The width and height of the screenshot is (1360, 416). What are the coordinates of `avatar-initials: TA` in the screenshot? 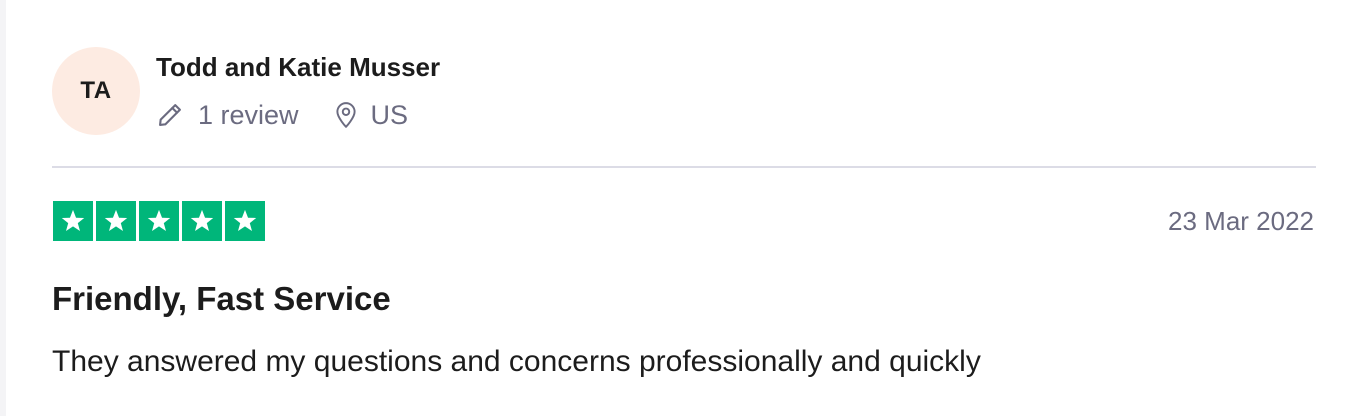 It's located at (96, 90).